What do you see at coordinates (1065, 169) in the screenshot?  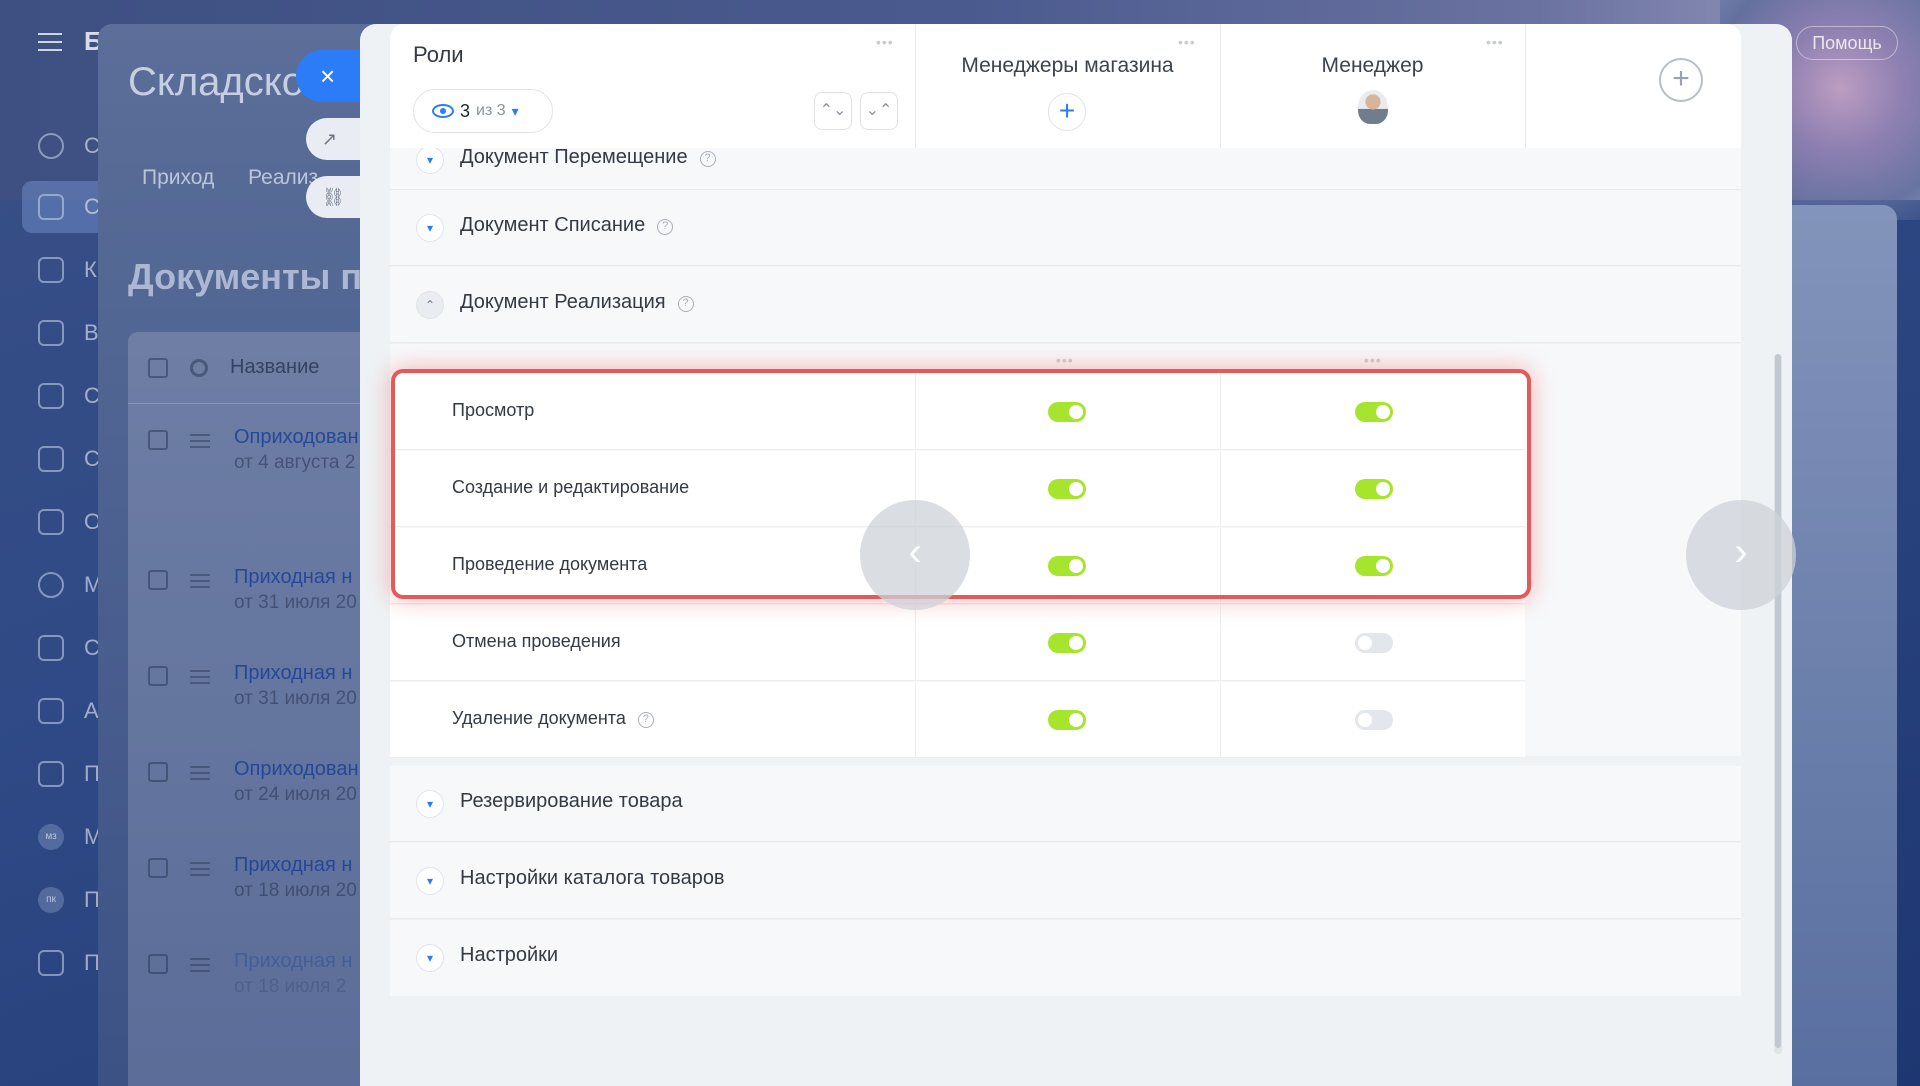 I see `section-move: ▾ Документ Перемещение?` at bounding box center [1065, 169].